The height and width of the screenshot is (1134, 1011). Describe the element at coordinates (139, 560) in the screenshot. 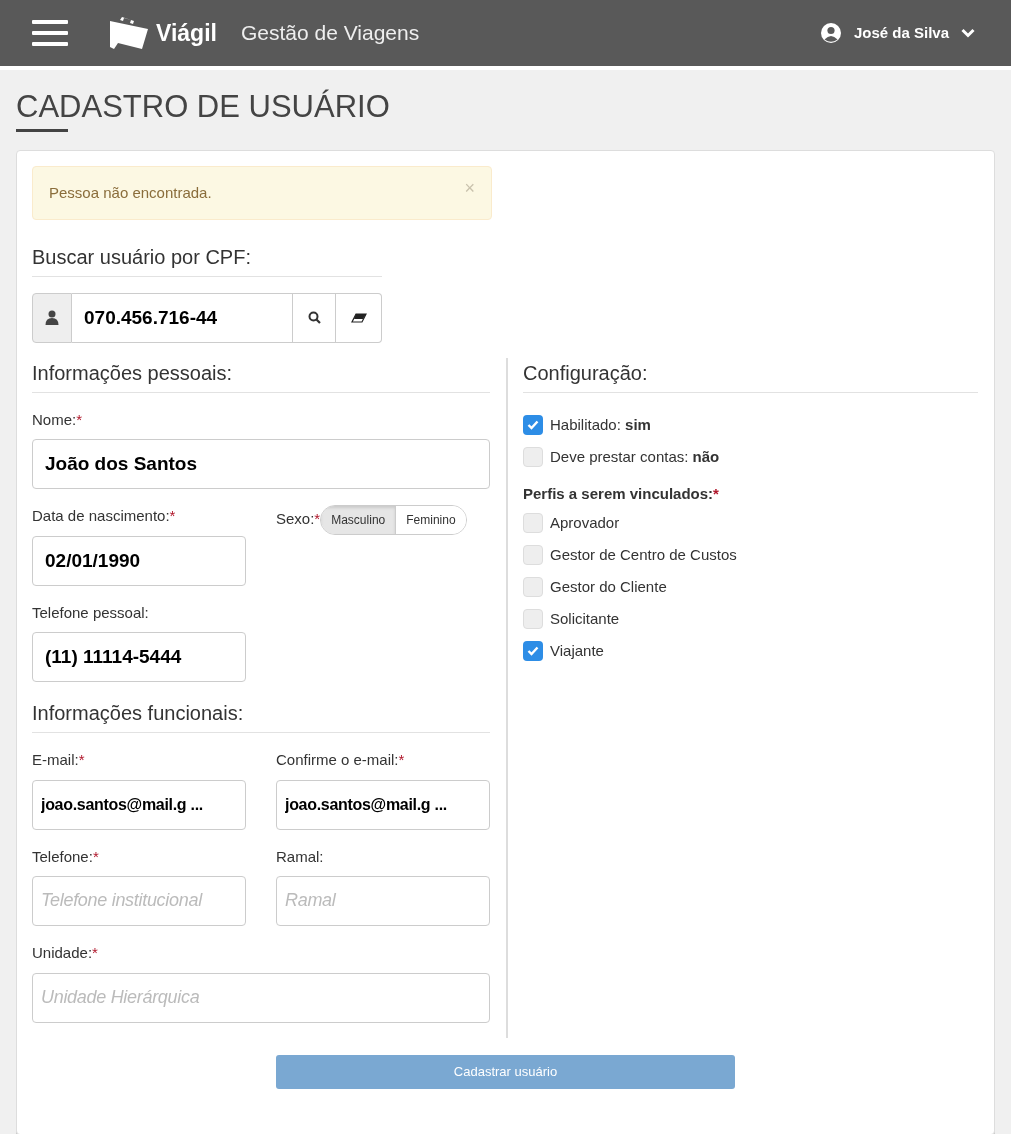

I see `text-field: 02/01/1990` at that location.